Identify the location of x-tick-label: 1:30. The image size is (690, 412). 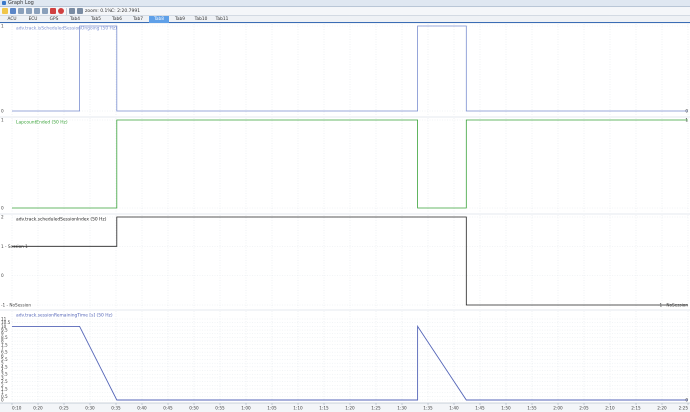
(402, 408).